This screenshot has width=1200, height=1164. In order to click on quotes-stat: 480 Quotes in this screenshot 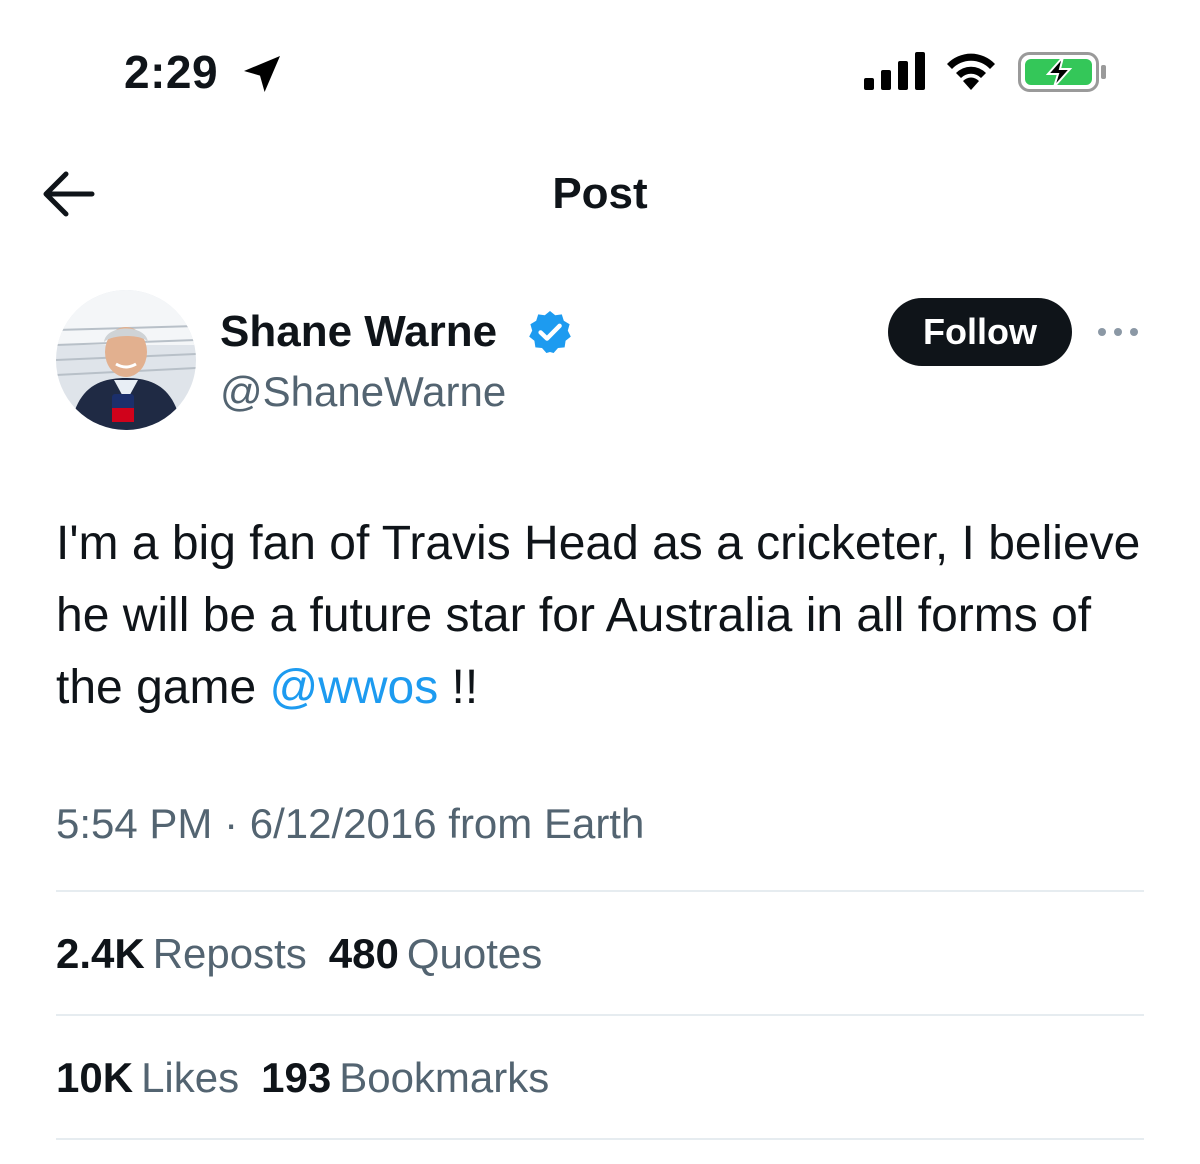, I will do `click(436, 953)`.